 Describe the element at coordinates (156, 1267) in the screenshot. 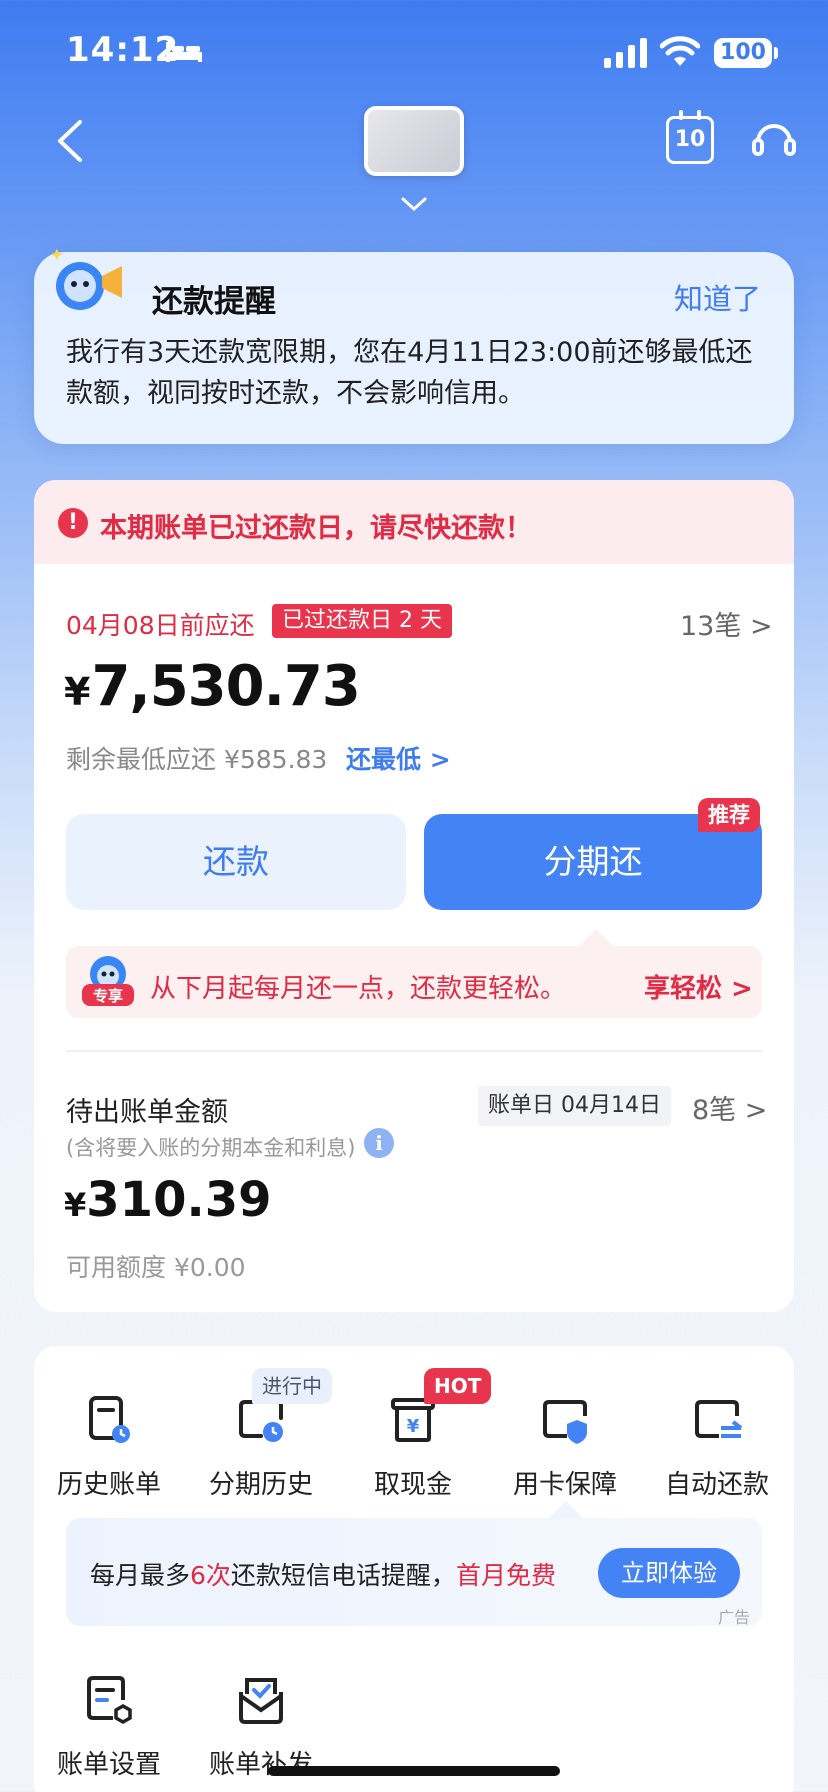

I see `available-credit: 可用额度 ¥0.00` at that location.